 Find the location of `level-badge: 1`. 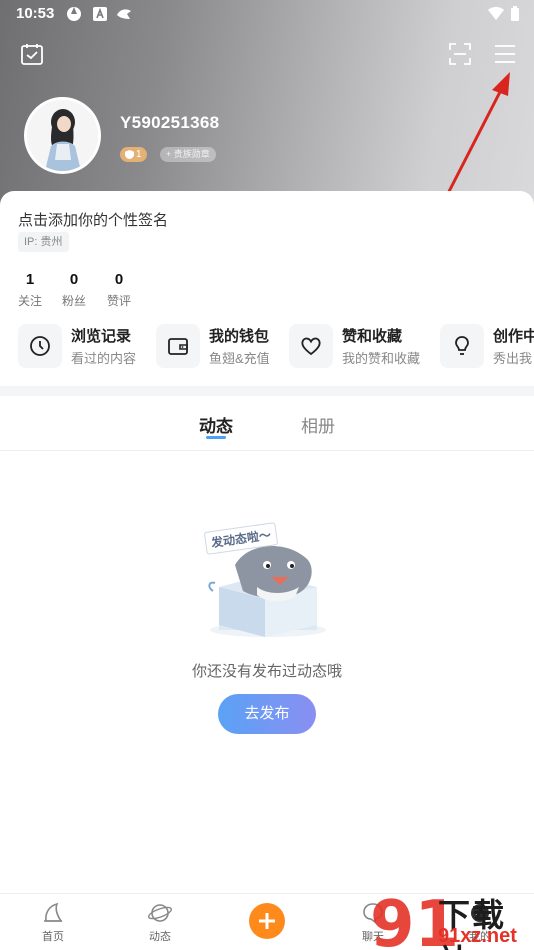

level-badge: 1 is located at coordinates (133, 154).